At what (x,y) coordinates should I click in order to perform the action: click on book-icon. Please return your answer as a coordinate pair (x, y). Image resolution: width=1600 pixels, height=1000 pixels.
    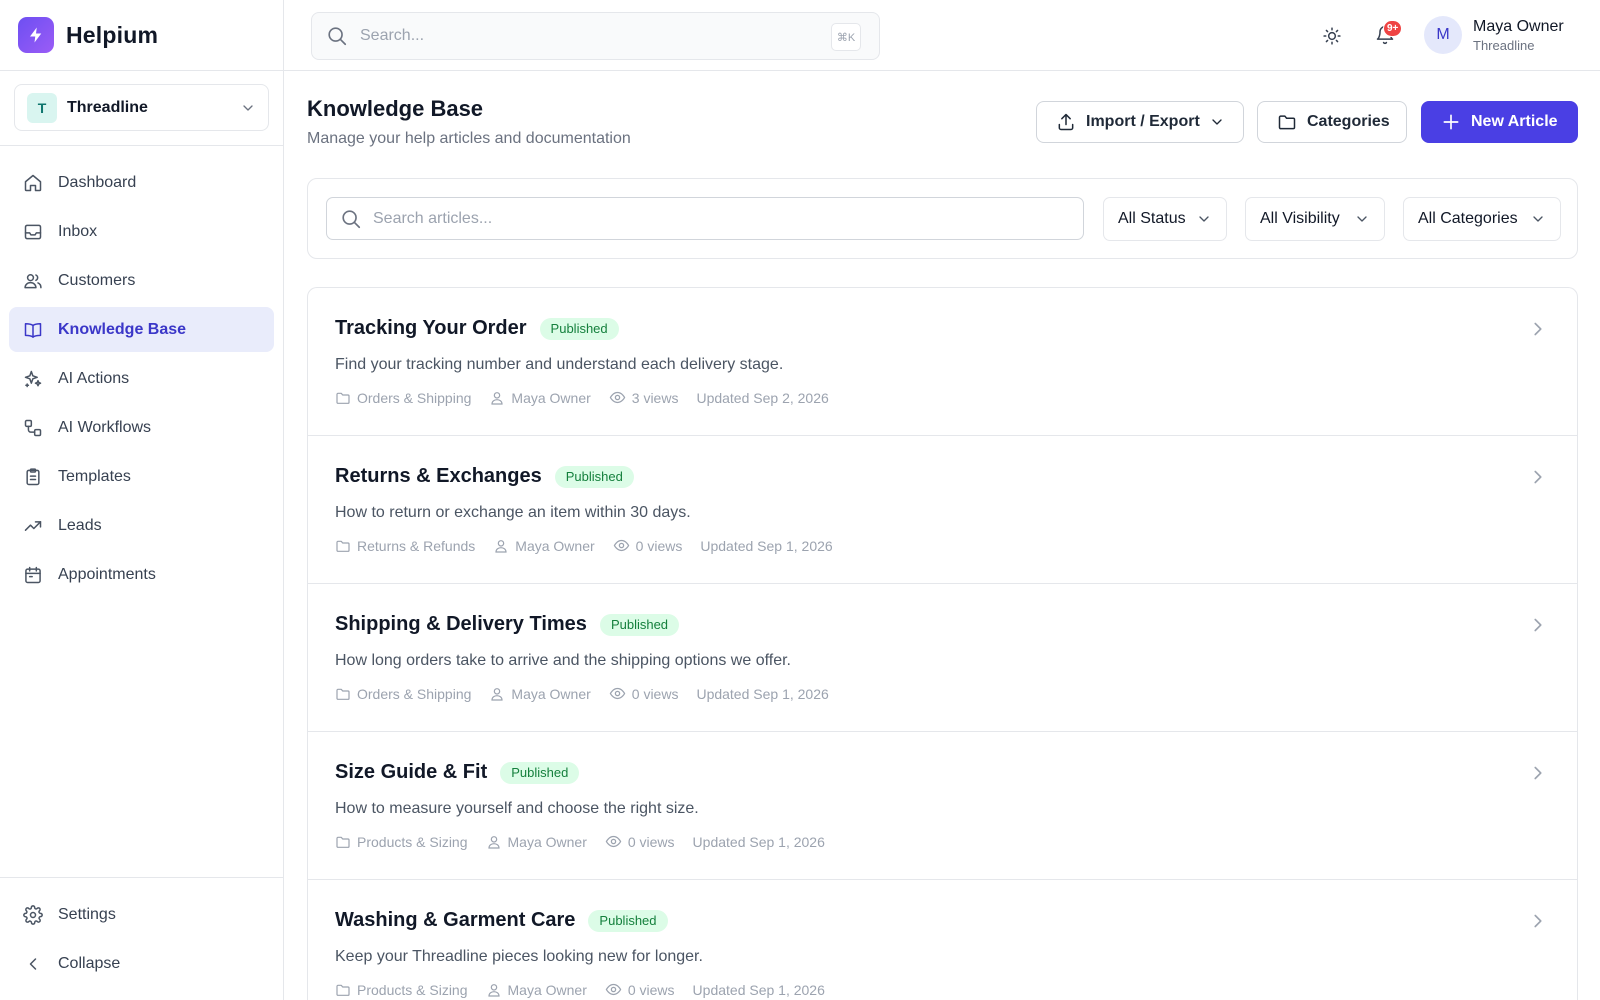
    Looking at the image, I should click on (33, 330).